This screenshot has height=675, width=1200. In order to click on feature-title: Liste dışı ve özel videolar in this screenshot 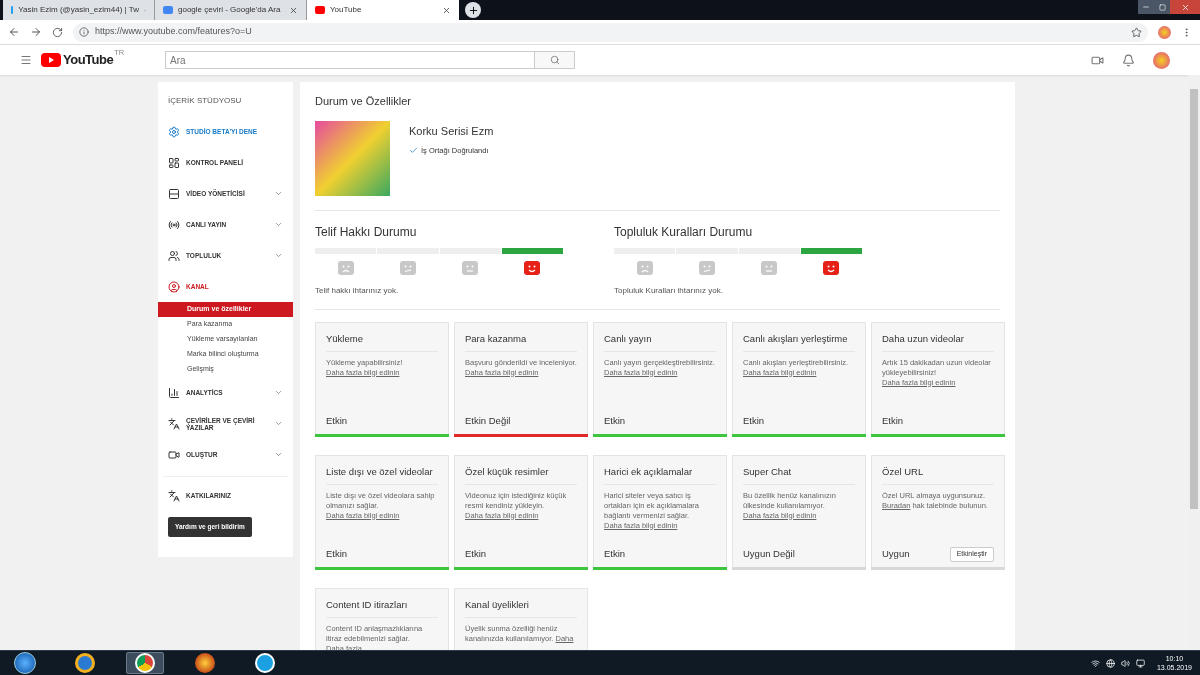, I will do `click(382, 474)`.